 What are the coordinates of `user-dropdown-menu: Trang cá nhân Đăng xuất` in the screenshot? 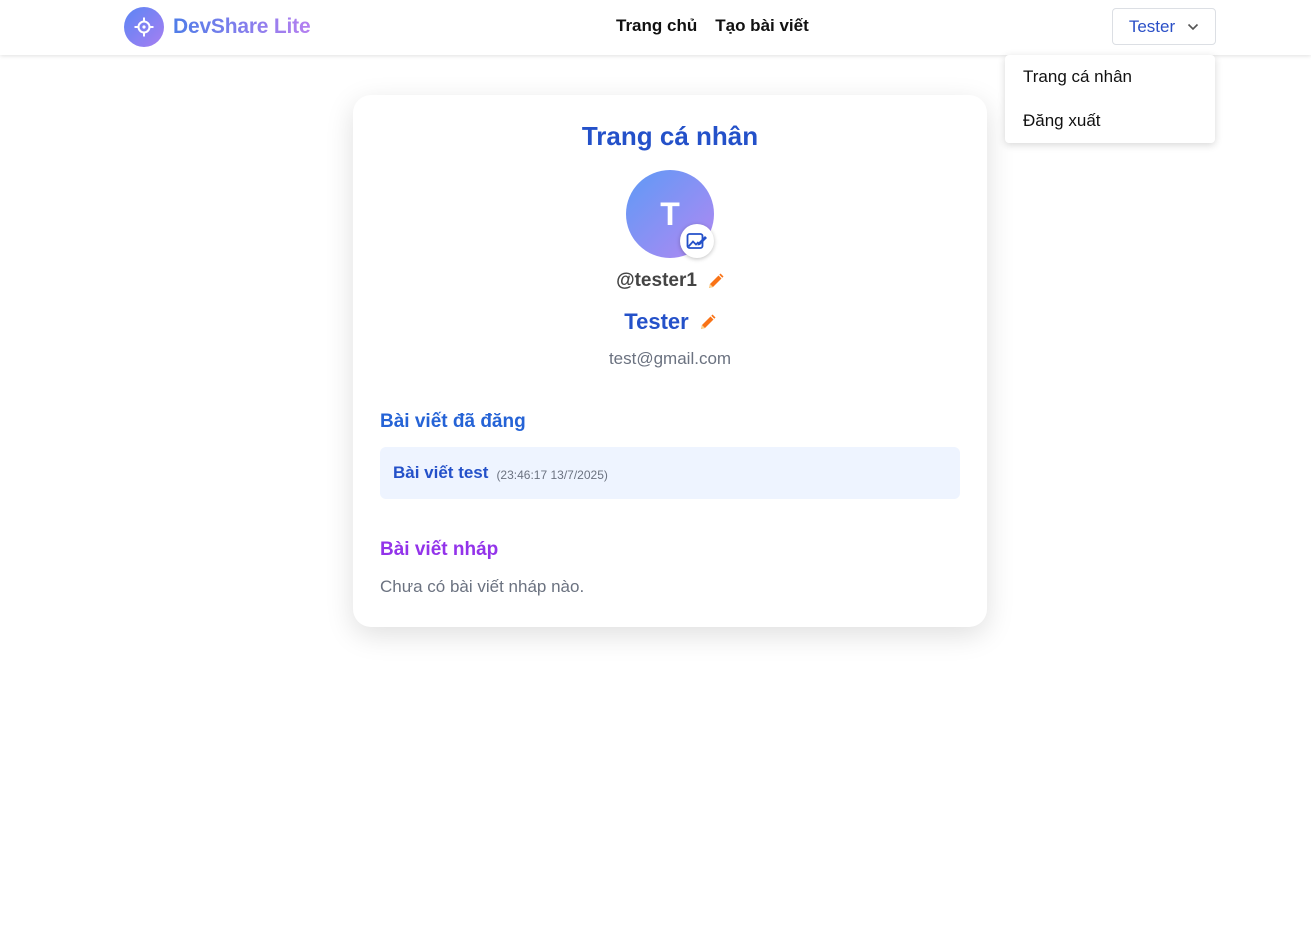 It's located at (1110, 99).